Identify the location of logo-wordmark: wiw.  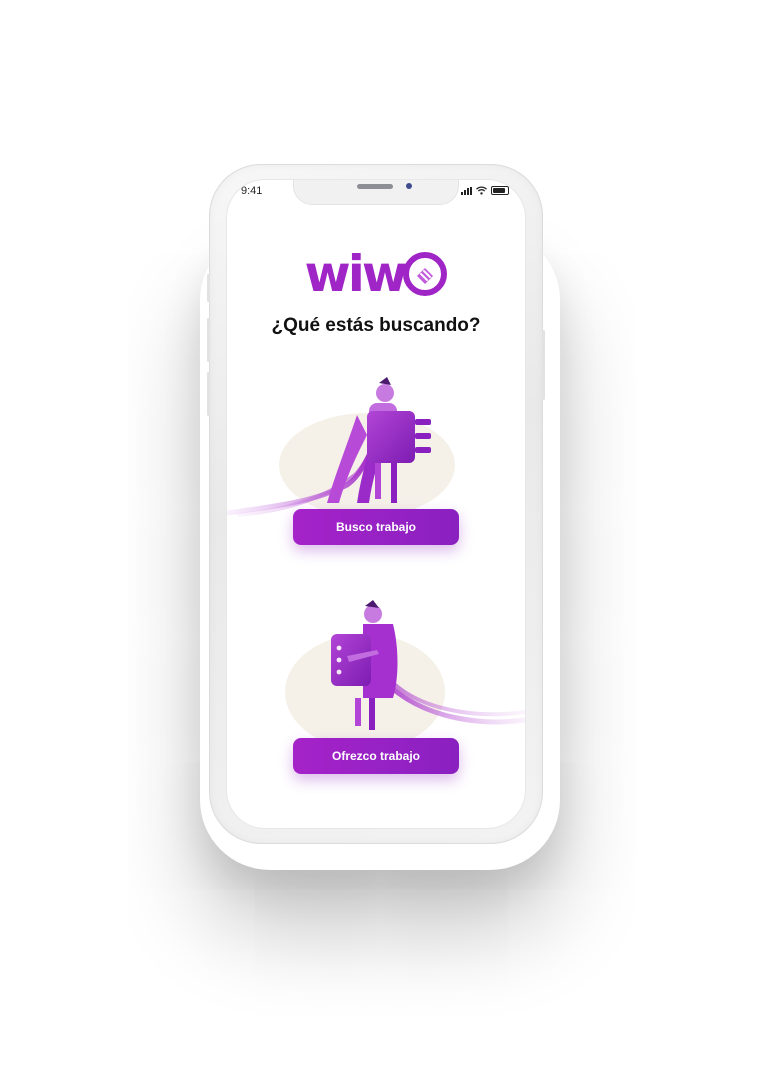
(356, 274).